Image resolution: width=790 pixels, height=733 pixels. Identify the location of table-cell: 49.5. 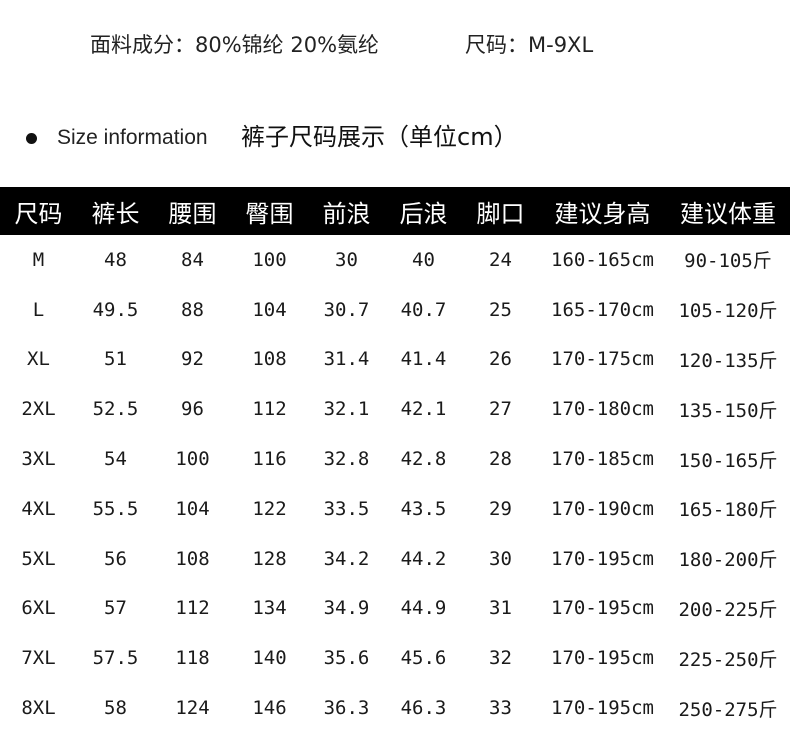
(115, 309).